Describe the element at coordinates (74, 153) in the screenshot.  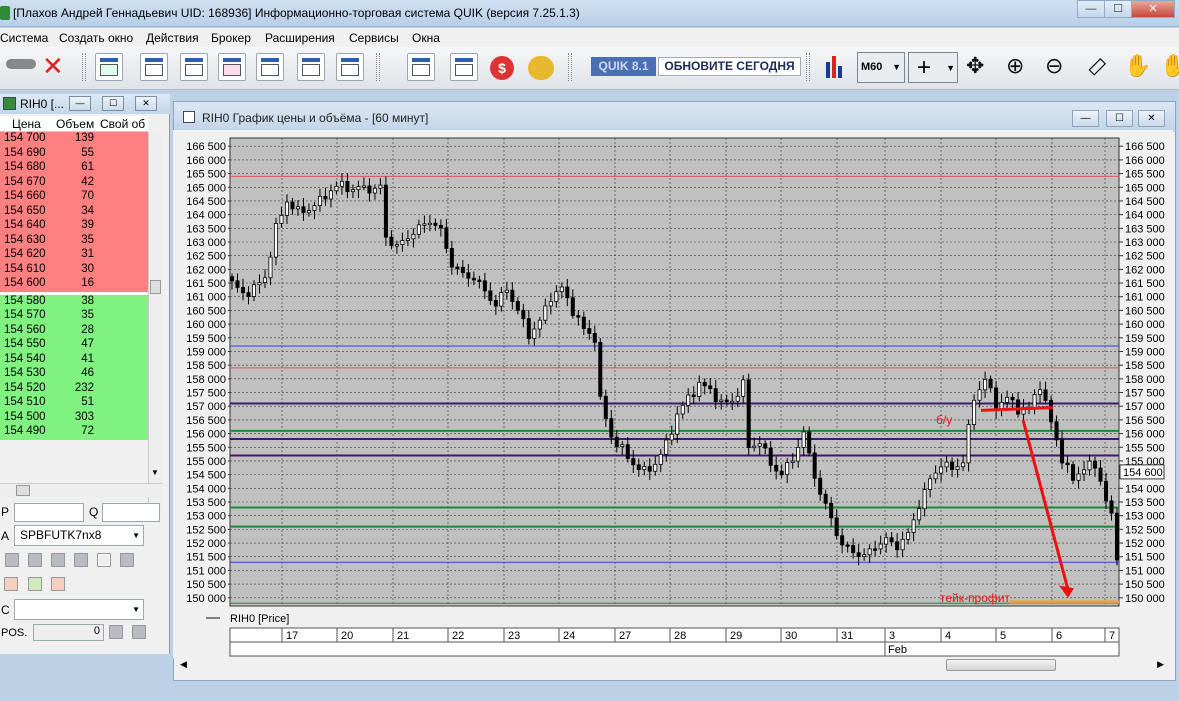
I see `sell-row: 154 690 55` at that location.